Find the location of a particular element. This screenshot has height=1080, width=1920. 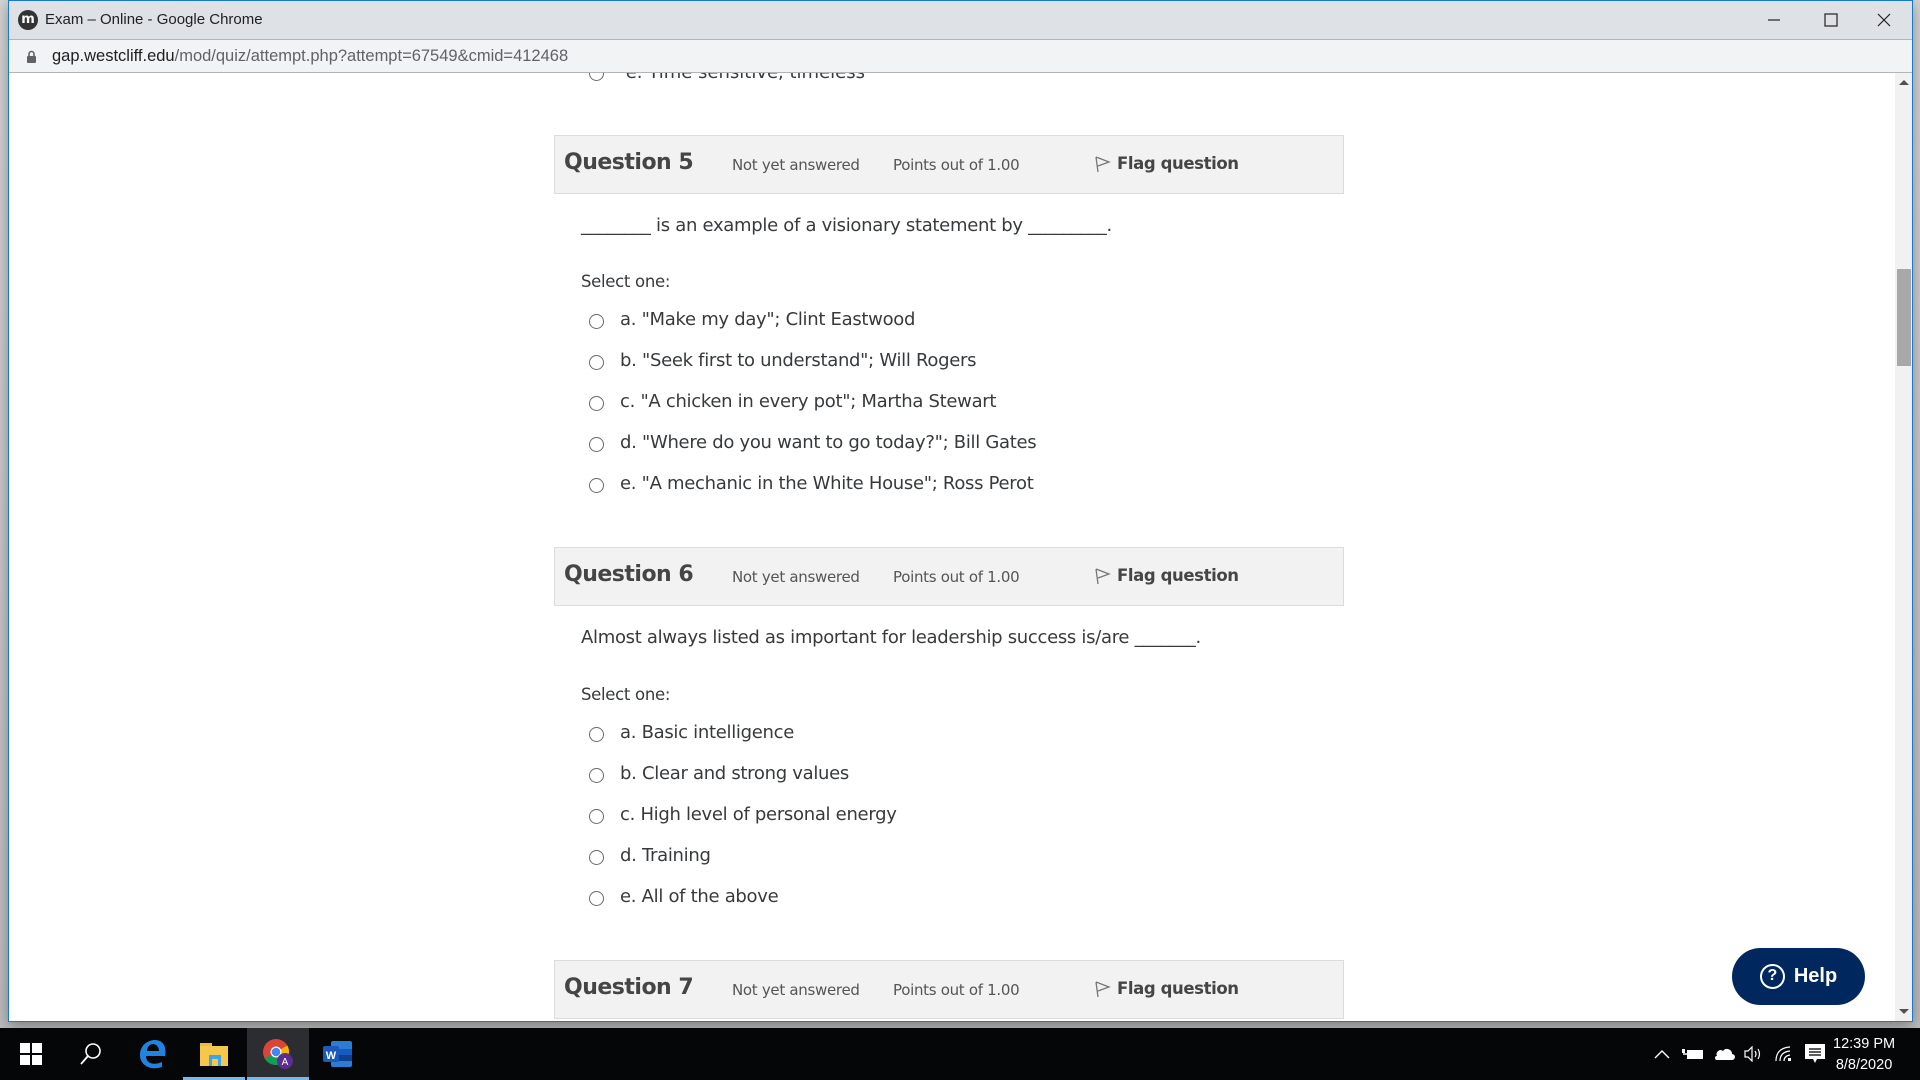

help-question-icon: ? is located at coordinates (1772, 976).